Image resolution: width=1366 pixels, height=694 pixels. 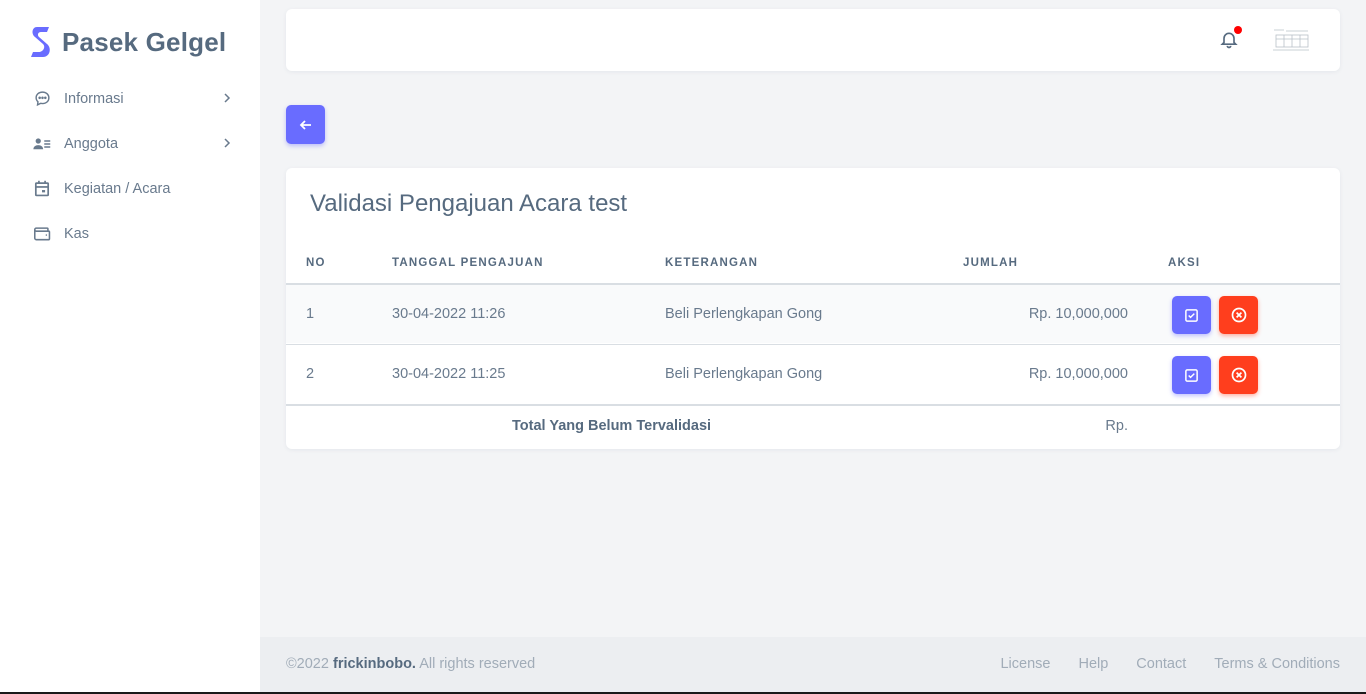 I want to click on sidebar-item-label: Kegiatan / Acara, so click(x=117, y=188).